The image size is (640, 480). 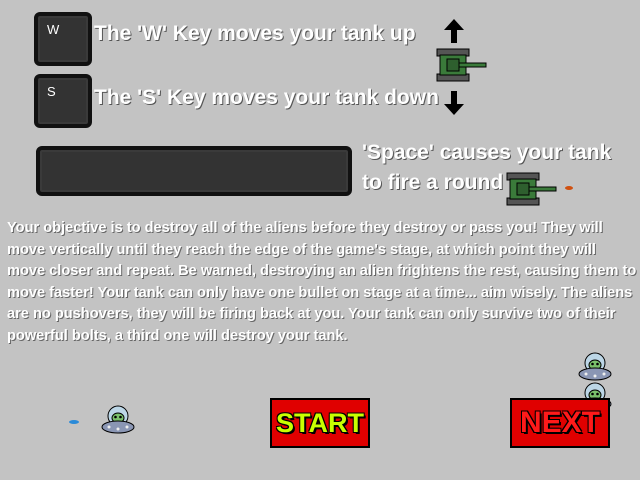 What do you see at coordinates (74, 422) in the screenshot?
I see `alien-bolt-icon` at bounding box center [74, 422].